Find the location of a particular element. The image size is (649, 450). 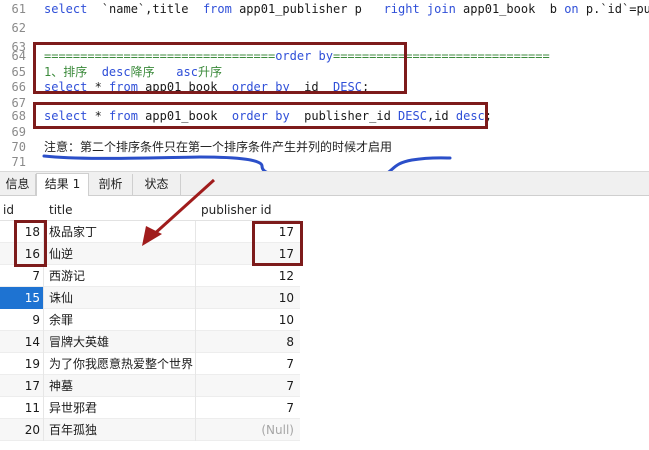

line-number: 62 is located at coordinates (18, 28).